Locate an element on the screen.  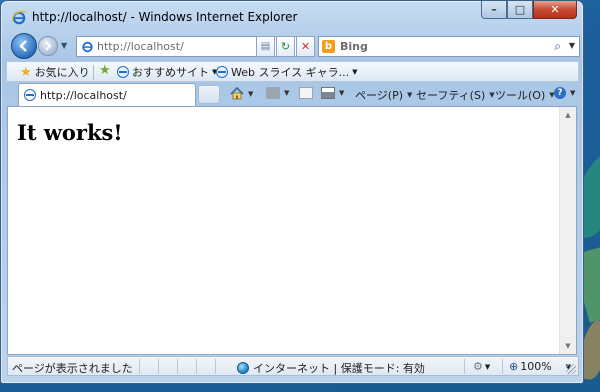
stop-button: ✕ is located at coordinates (305, 46).